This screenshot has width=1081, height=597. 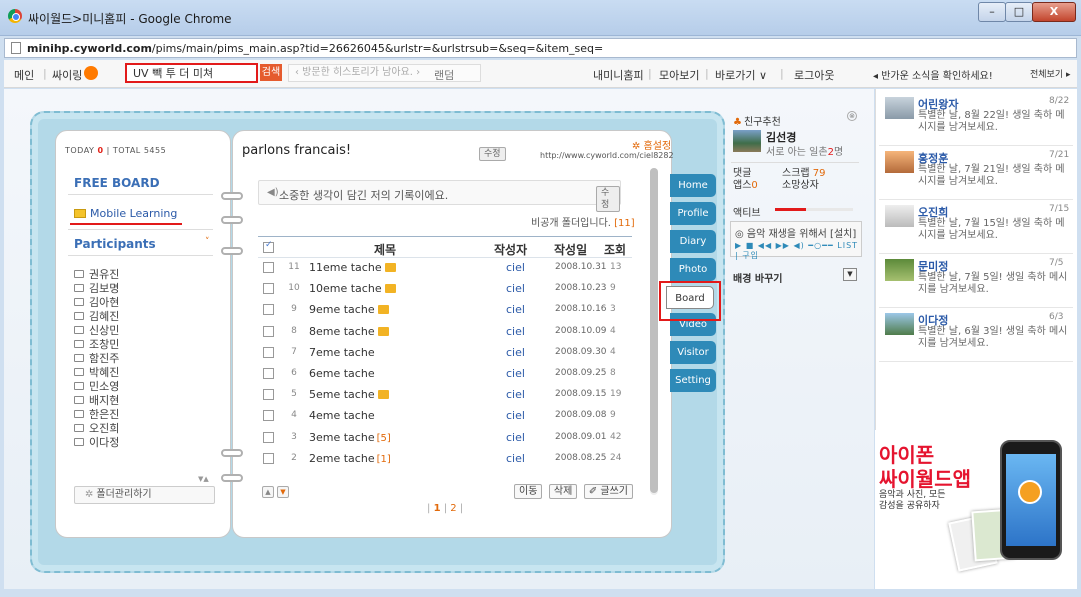 What do you see at coordinates (445, 374) in the screenshot?
I see `table-row: 6 6eme tache ciel 2008.09.25 8` at bounding box center [445, 374].